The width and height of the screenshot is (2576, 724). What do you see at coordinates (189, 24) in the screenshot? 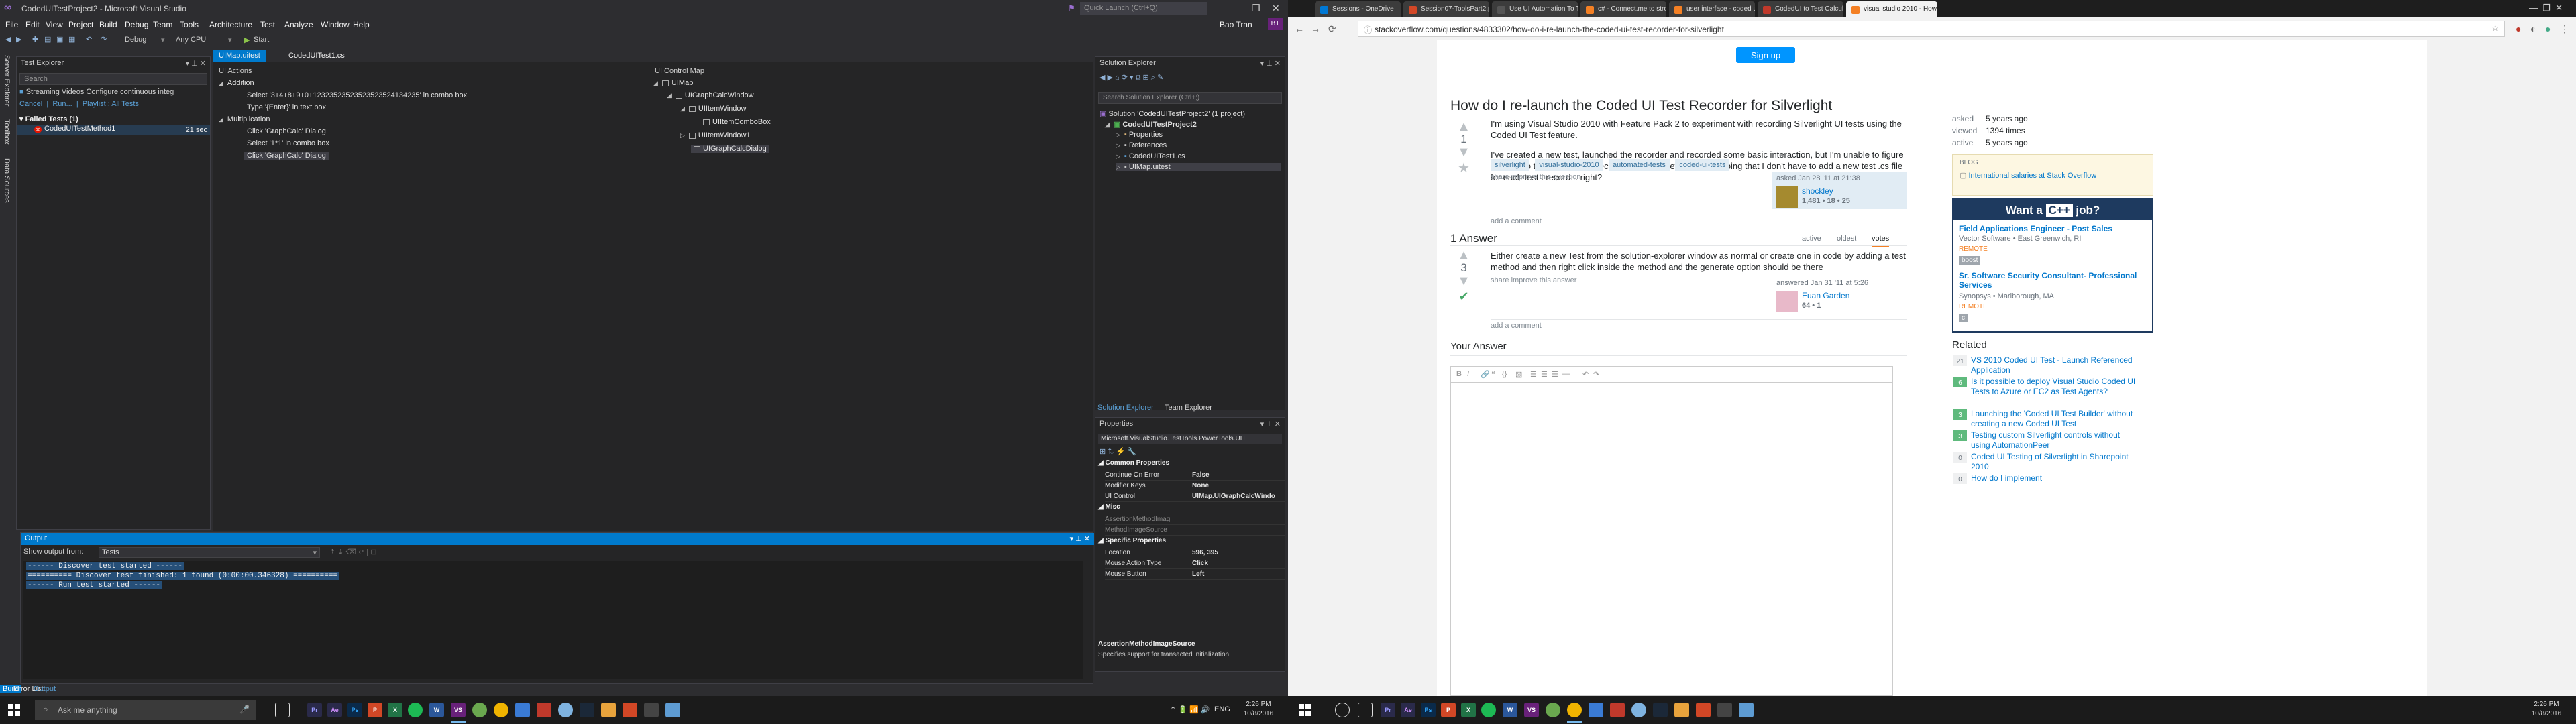
I see `menu-tools: Tools` at bounding box center [189, 24].